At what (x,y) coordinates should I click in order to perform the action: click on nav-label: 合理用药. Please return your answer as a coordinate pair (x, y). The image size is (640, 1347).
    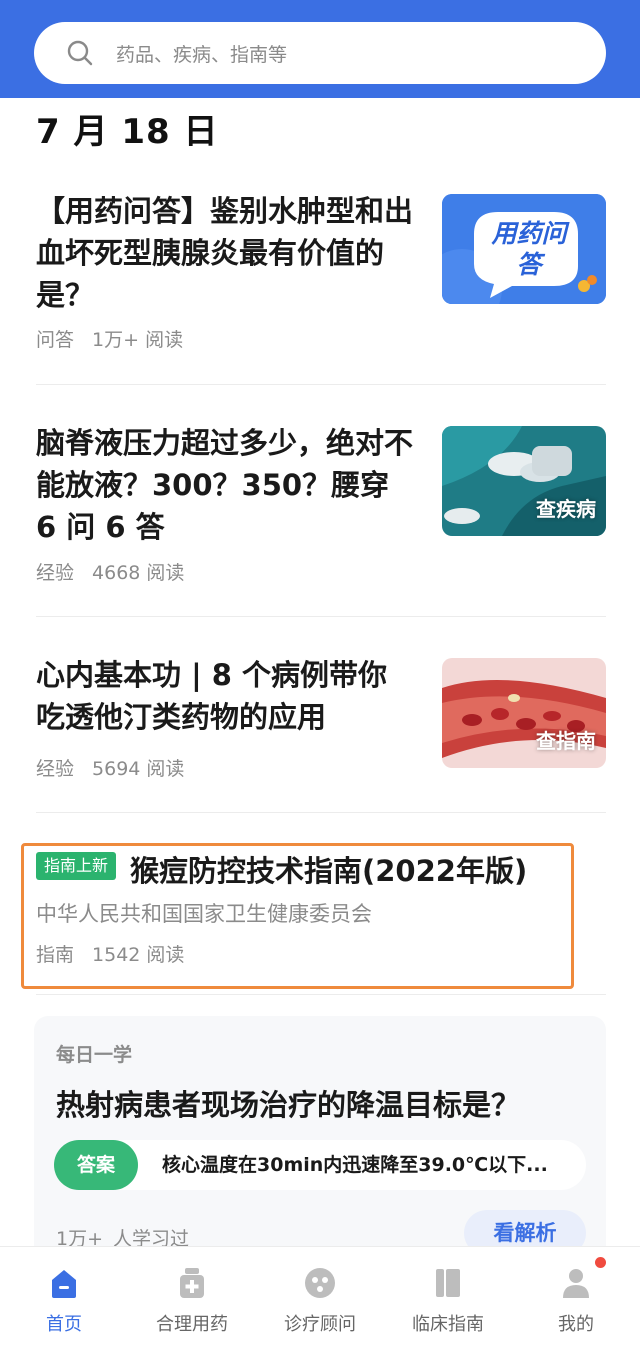
    Looking at the image, I should click on (192, 1324).